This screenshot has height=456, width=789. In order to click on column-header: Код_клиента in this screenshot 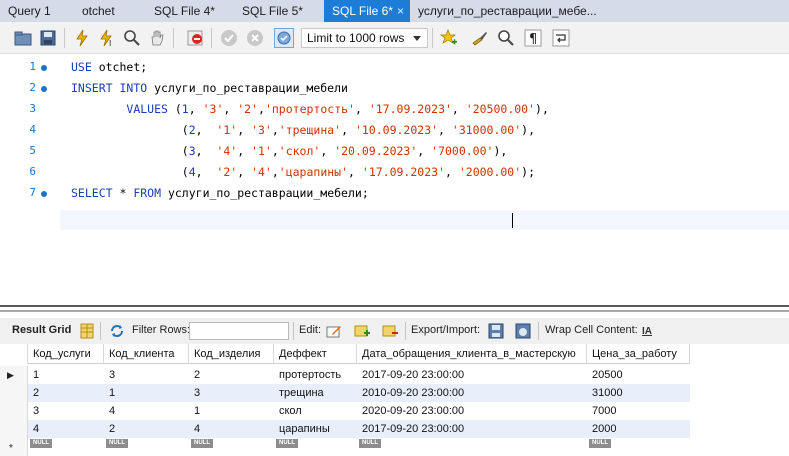, I will do `click(146, 354)`.